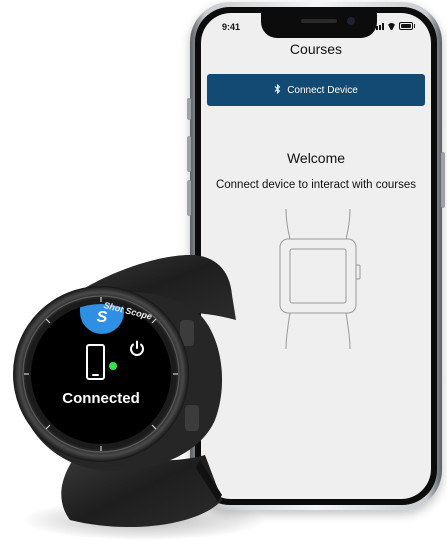  Describe the element at coordinates (316, 49) in the screenshot. I see `page-title: Courses` at that location.